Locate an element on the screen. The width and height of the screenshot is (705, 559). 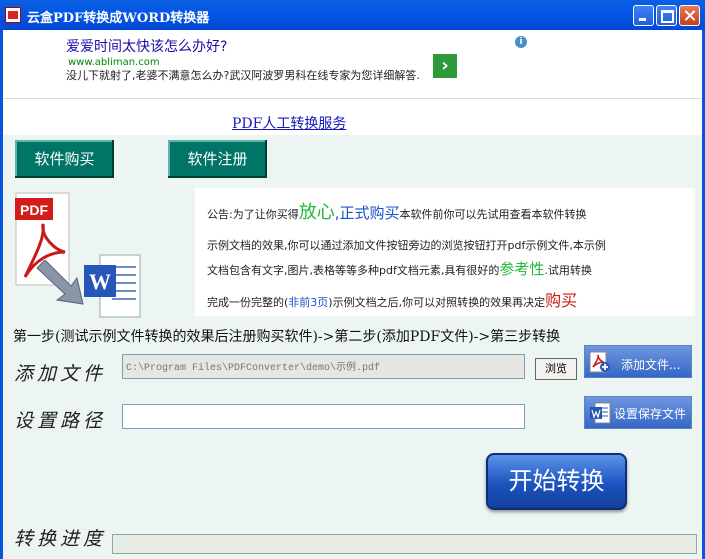
app-icon is located at coordinates (13, 15).